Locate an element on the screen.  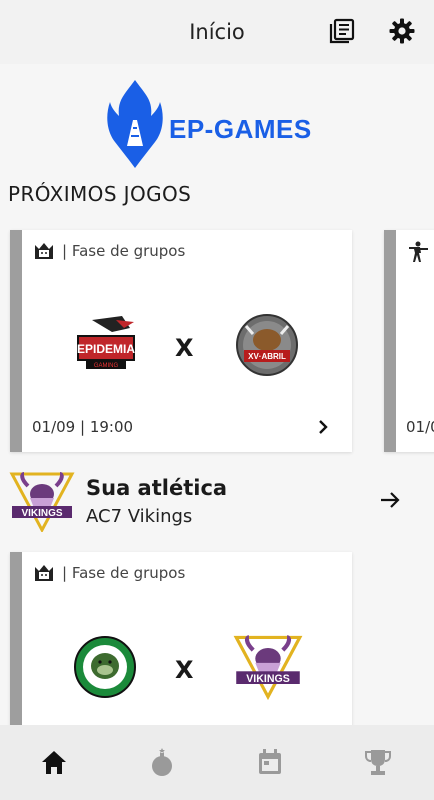
nav-home is located at coordinates (54, 762).